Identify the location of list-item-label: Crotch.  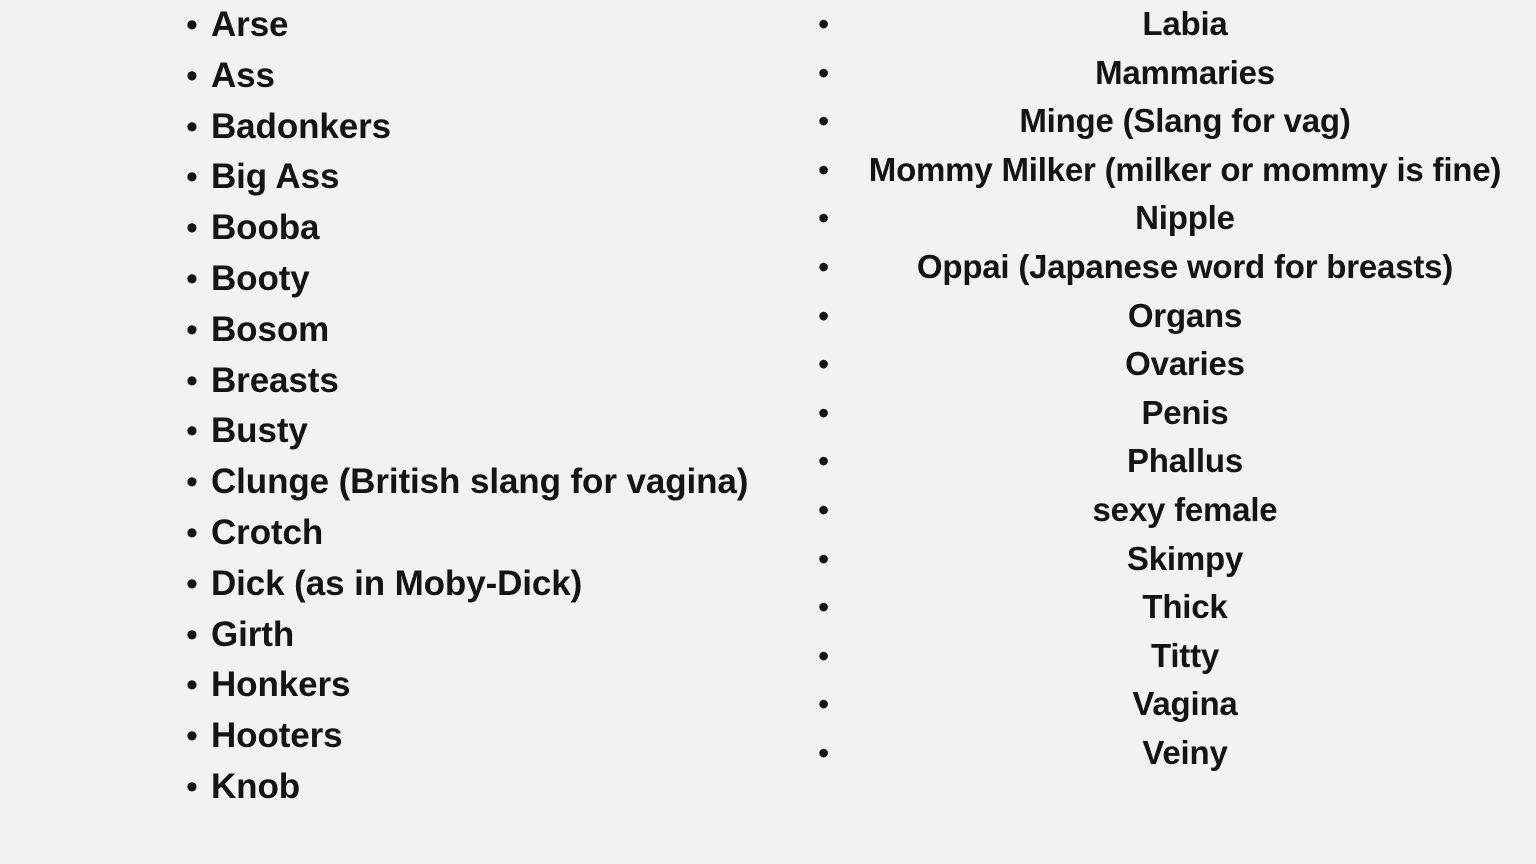
(267, 532).